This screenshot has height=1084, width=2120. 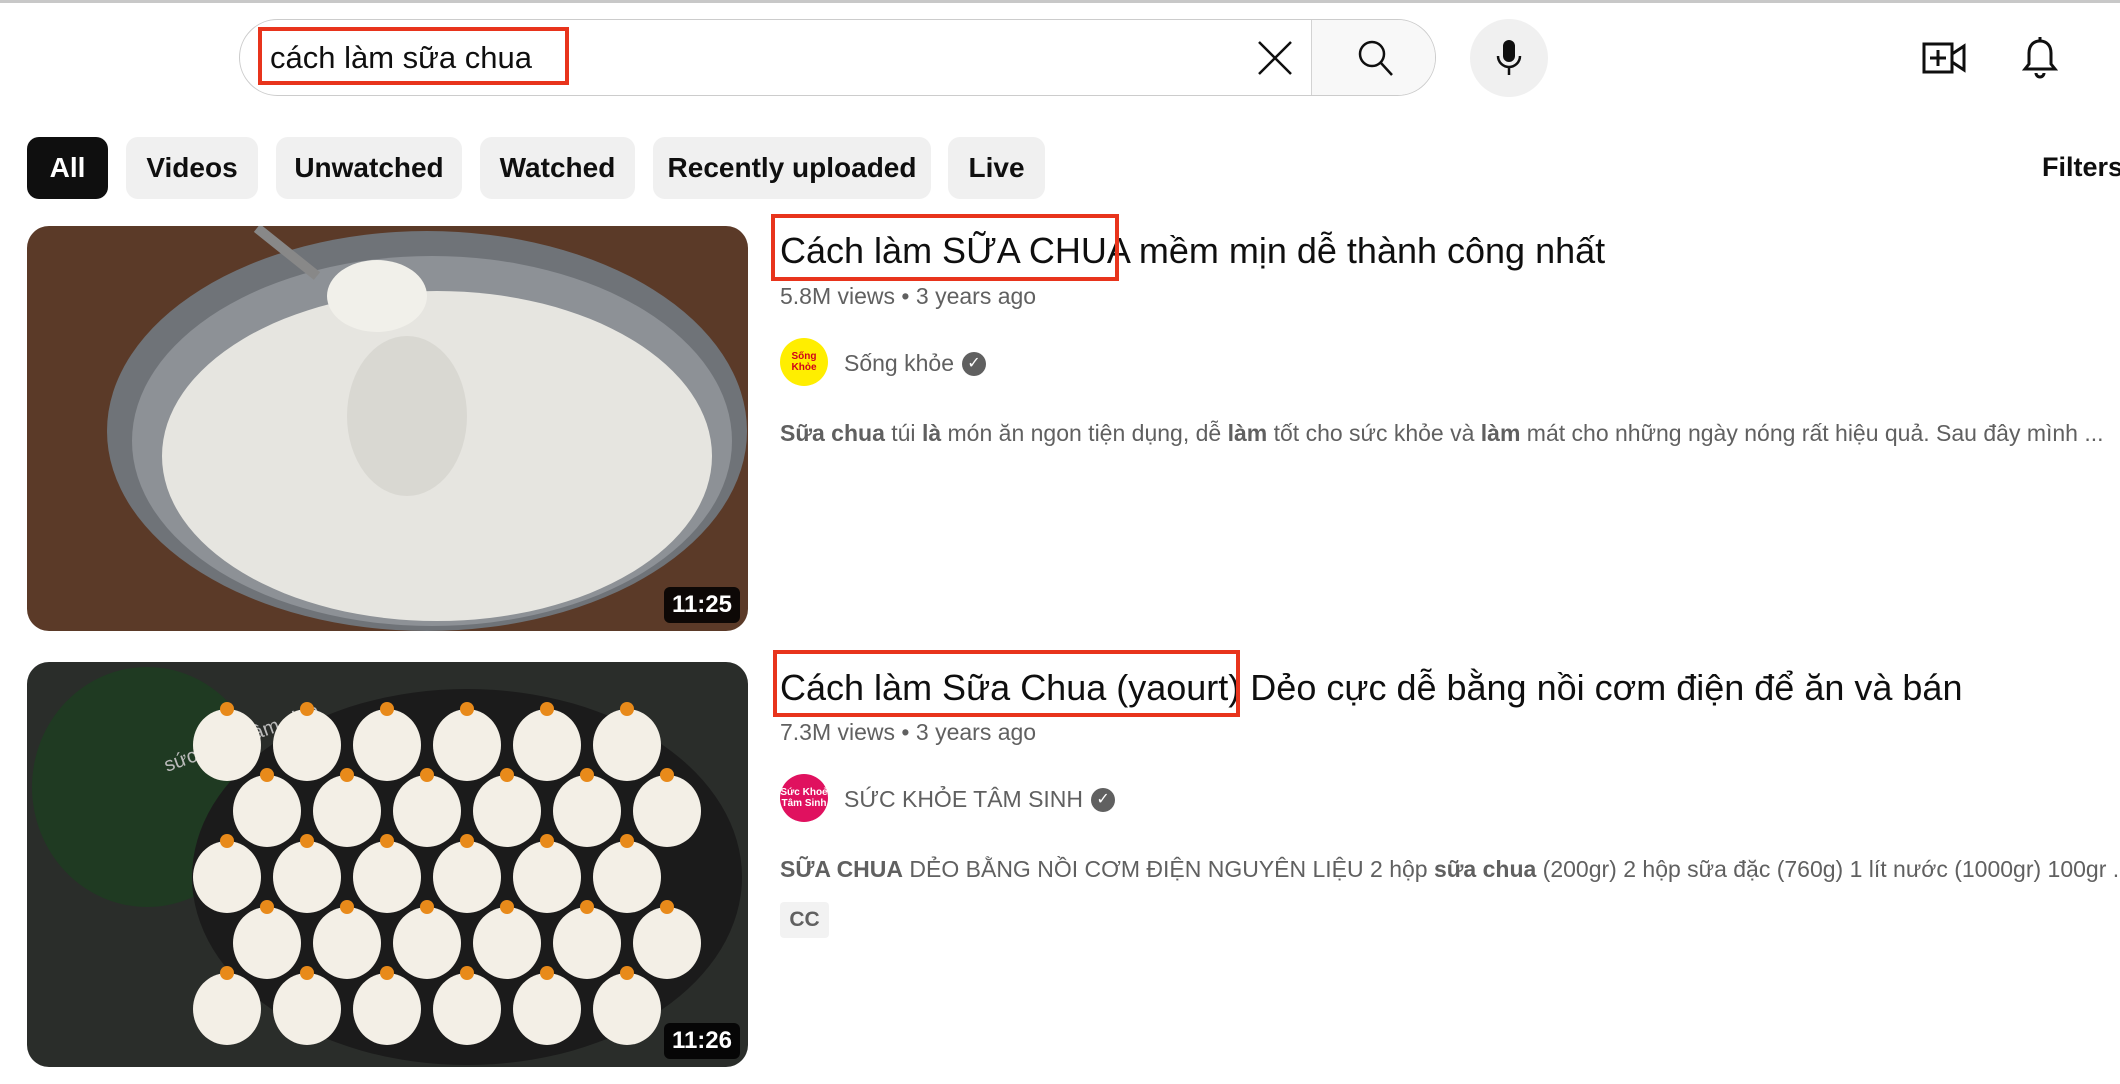 What do you see at coordinates (413, 56) in the screenshot?
I see `search-highlight-box` at bounding box center [413, 56].